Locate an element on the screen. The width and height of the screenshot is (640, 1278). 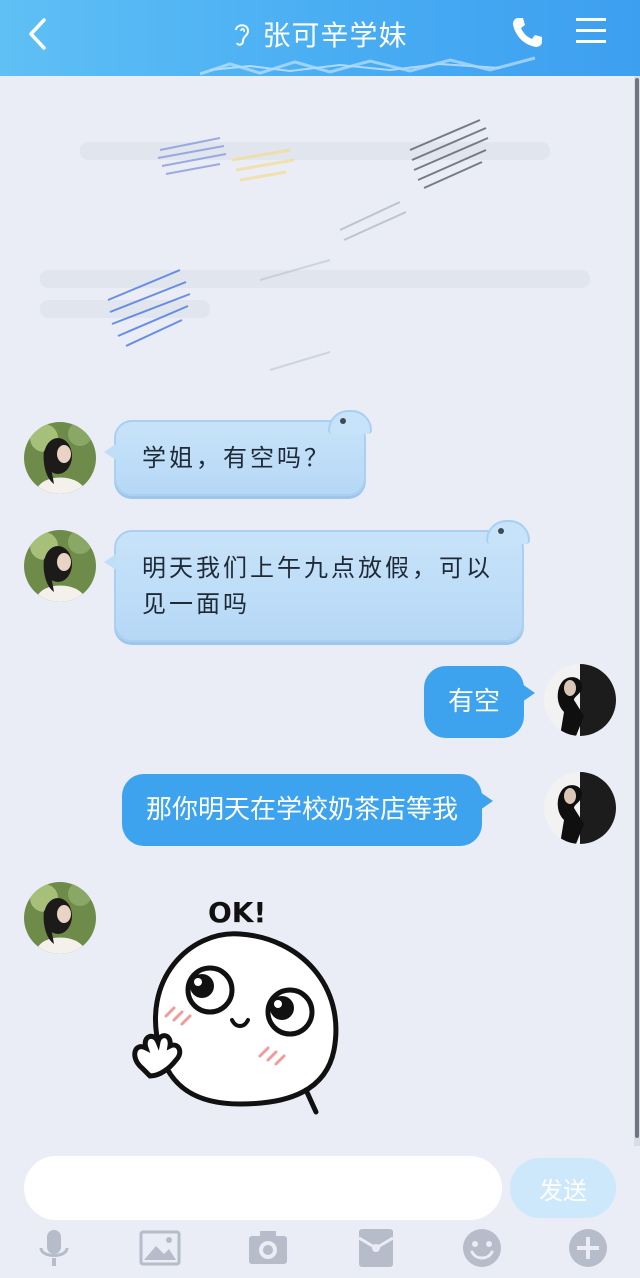
emoji-button is located at coordinates (482, 1248).